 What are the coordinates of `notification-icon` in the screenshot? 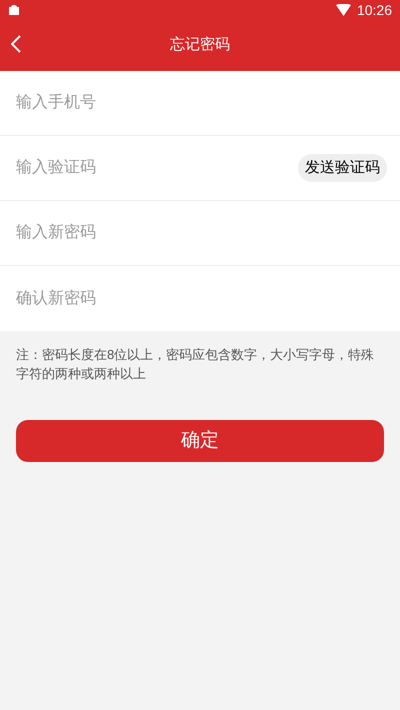 It's located at (14, 10).